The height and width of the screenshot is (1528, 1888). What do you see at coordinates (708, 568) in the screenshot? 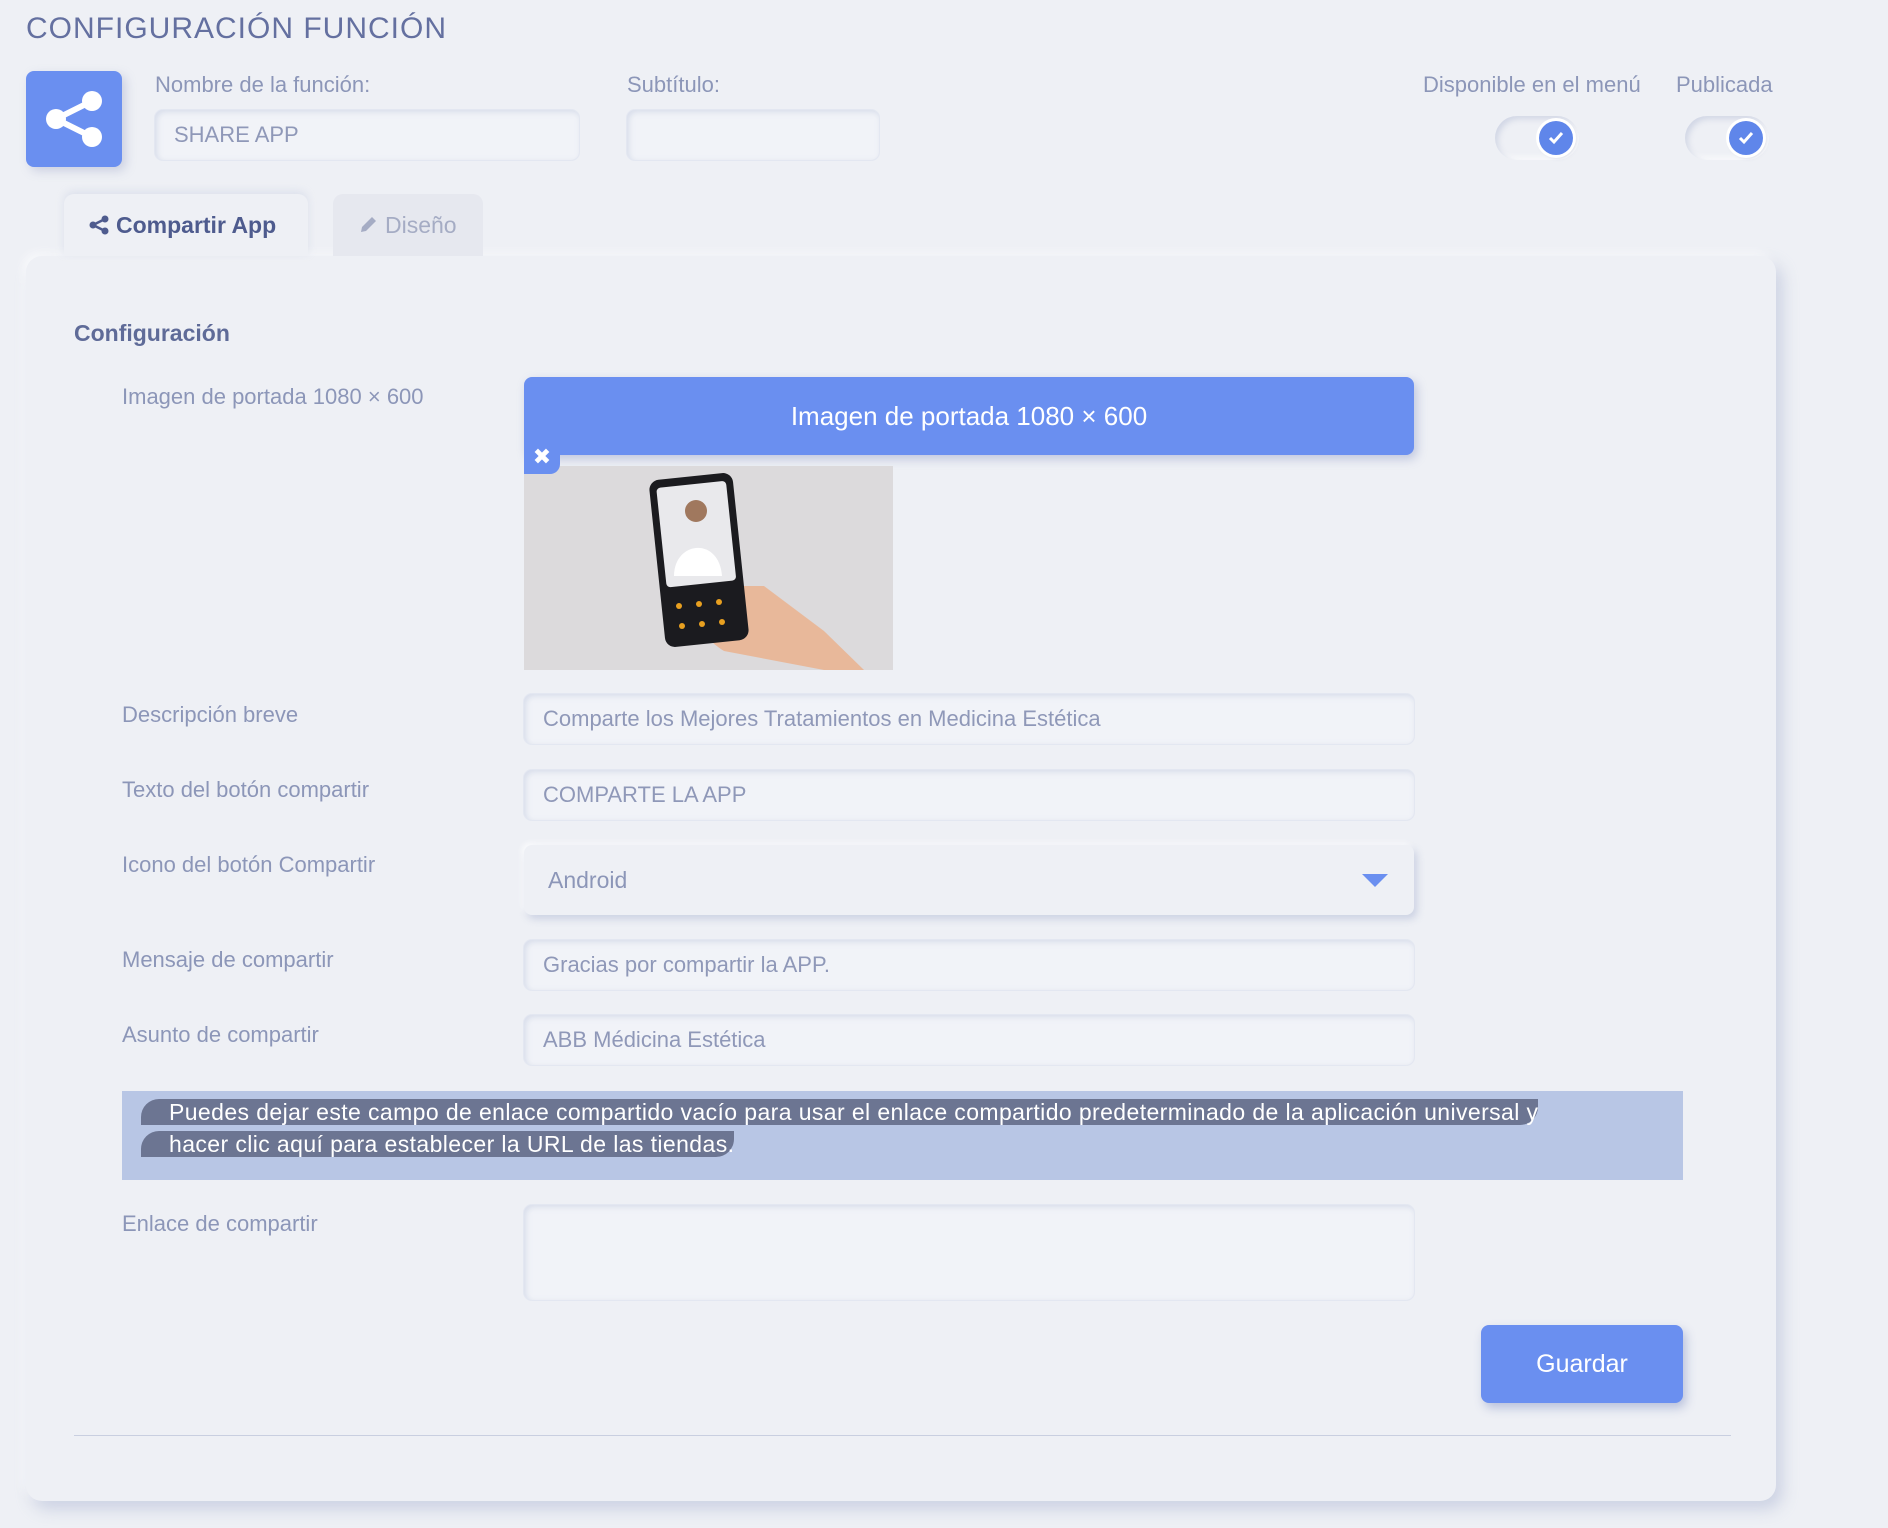
I see `cover-image-preview` at bounding box center [708, 568].